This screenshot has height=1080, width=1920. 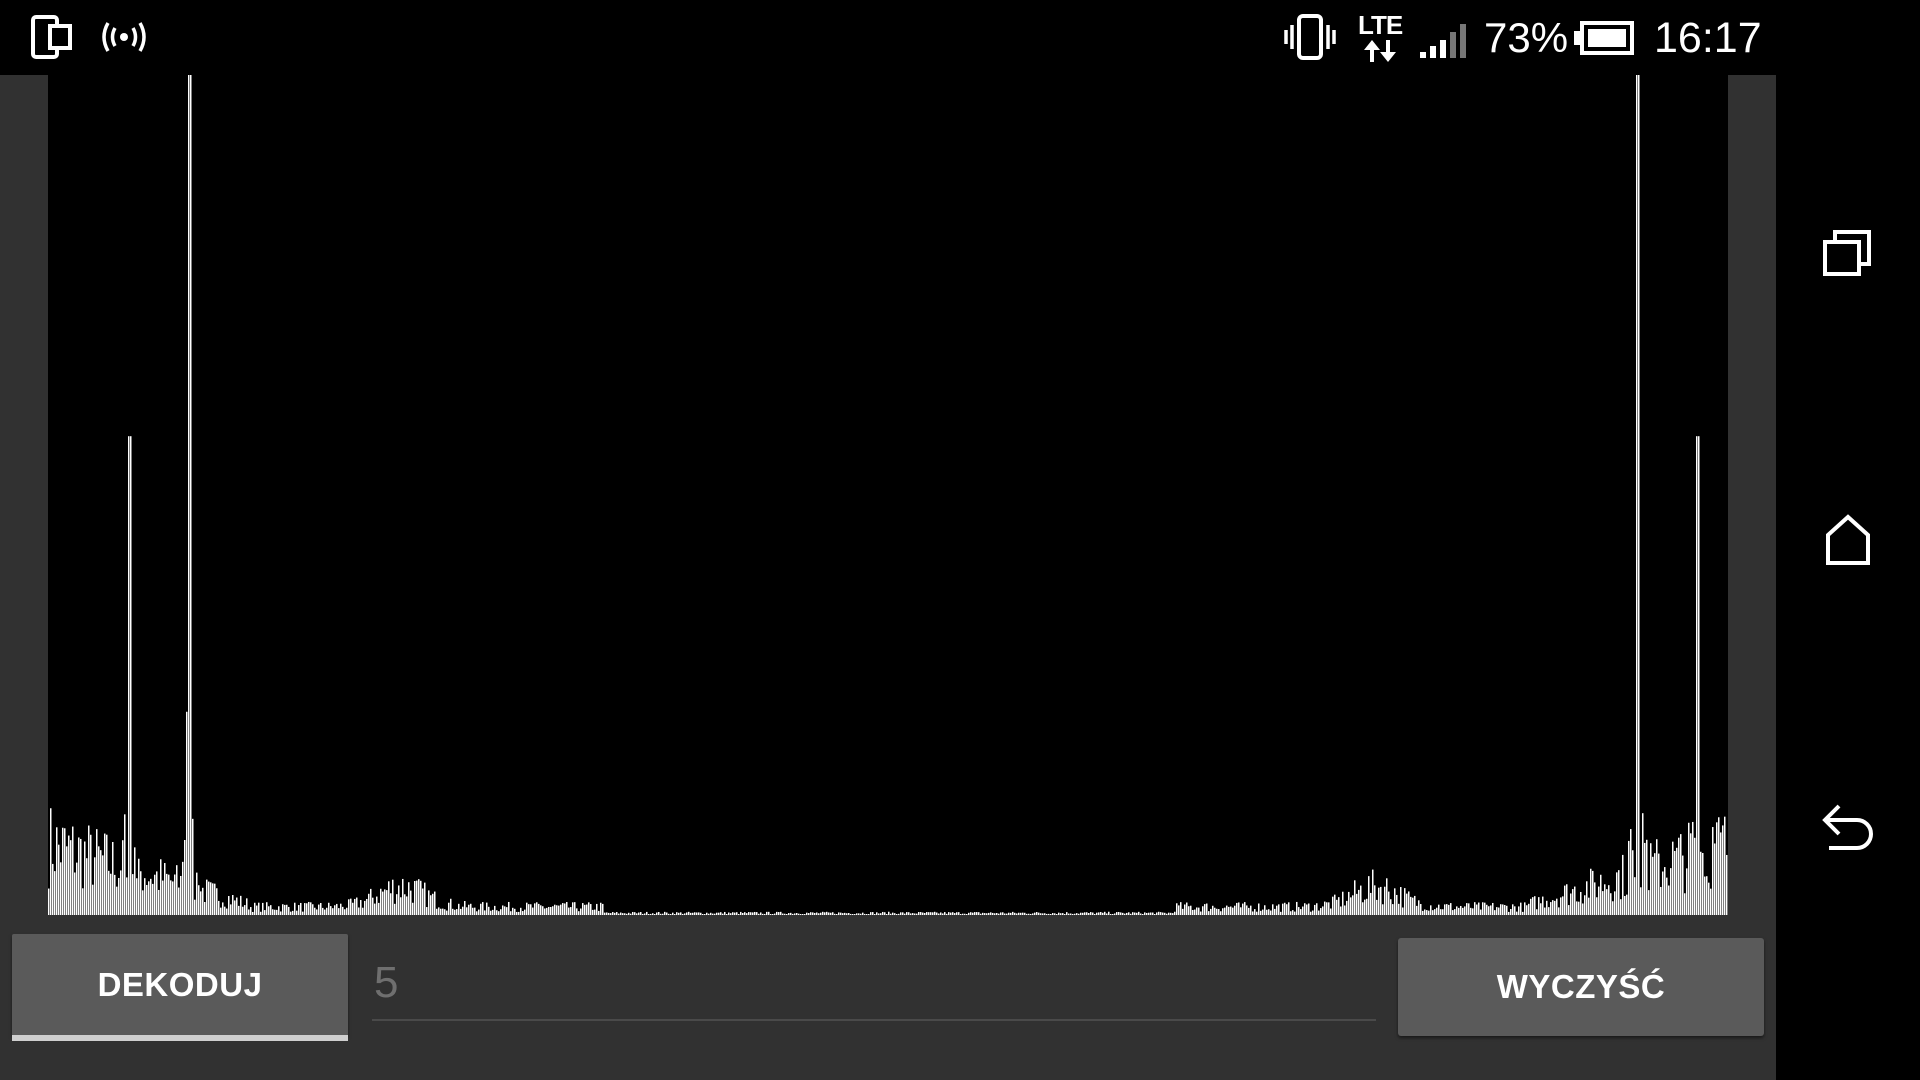 What do you see at coordinates (1310, 39) in the screenshot?
I see `vibrate-icon` at bounding box center [1310, 39].